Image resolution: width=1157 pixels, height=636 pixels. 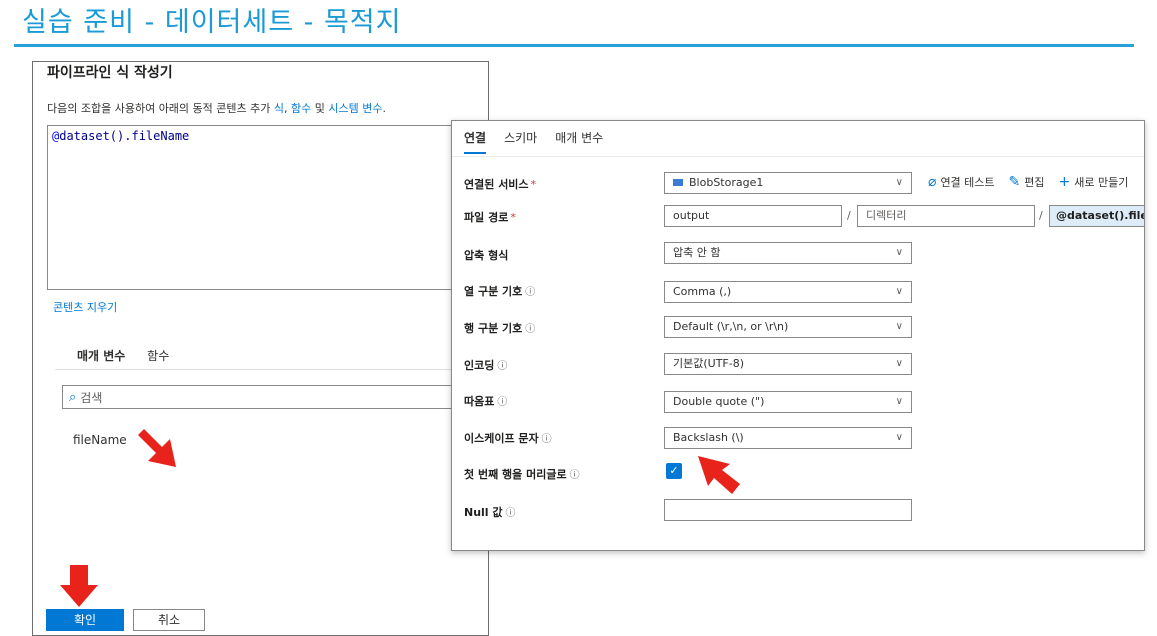 What do you see at coordinates (788, 253) in the screenshot?
I see `compression-select: 압축 안 함 ∨` at bounding box center [788, 253].